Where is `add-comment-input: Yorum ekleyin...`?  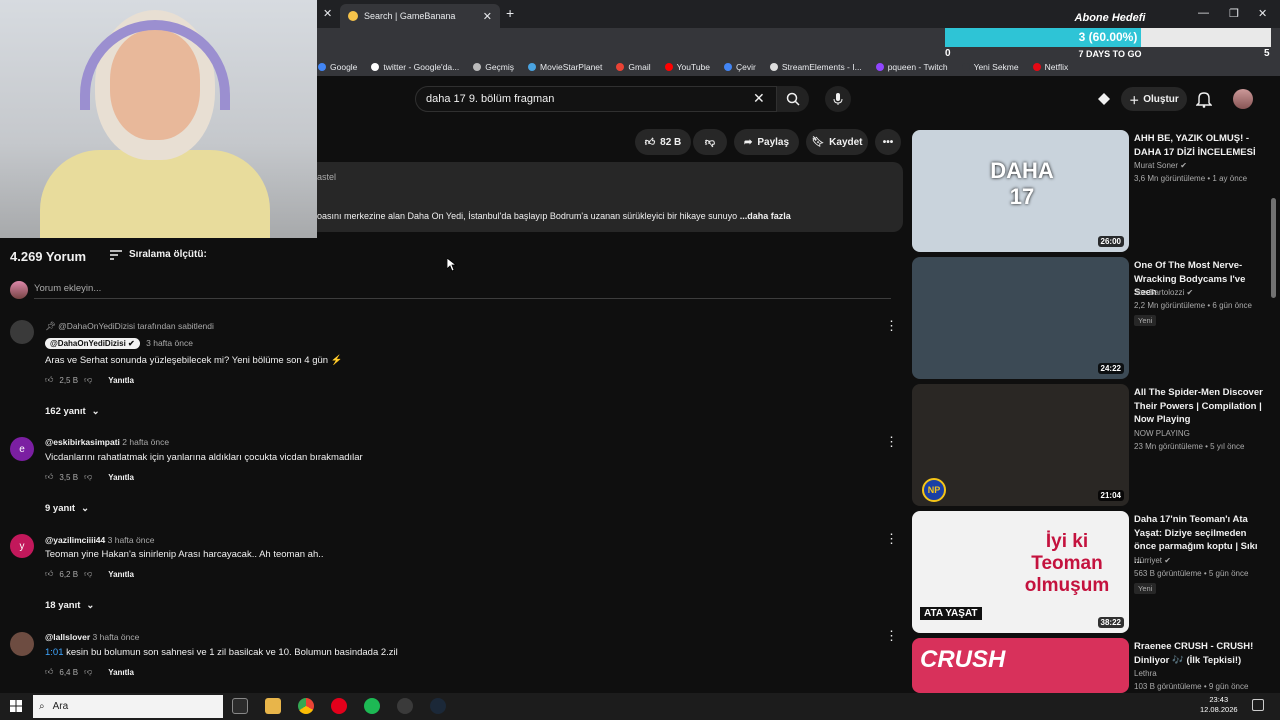 add-comment-input: Yorum ekleyin... is located at coordinates (462, 291).